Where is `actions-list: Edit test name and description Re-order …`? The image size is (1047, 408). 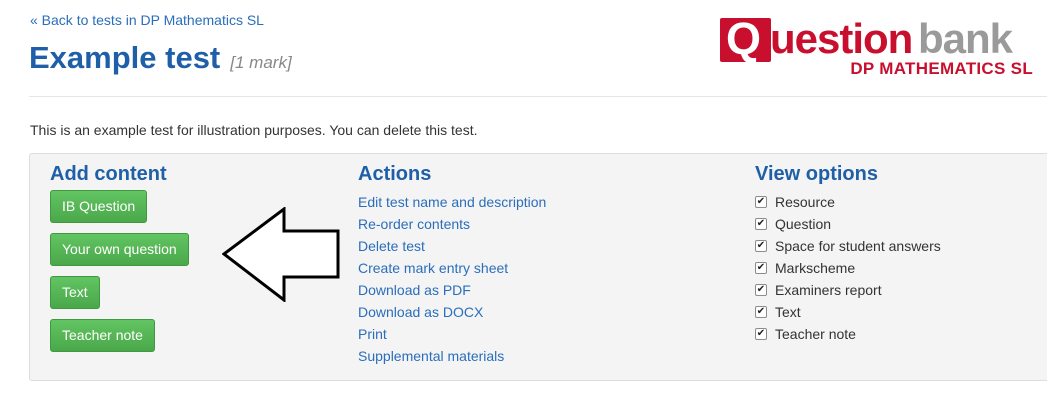 actions-list: Edit test name and description Re-order … is located at coordinates (452, 279).